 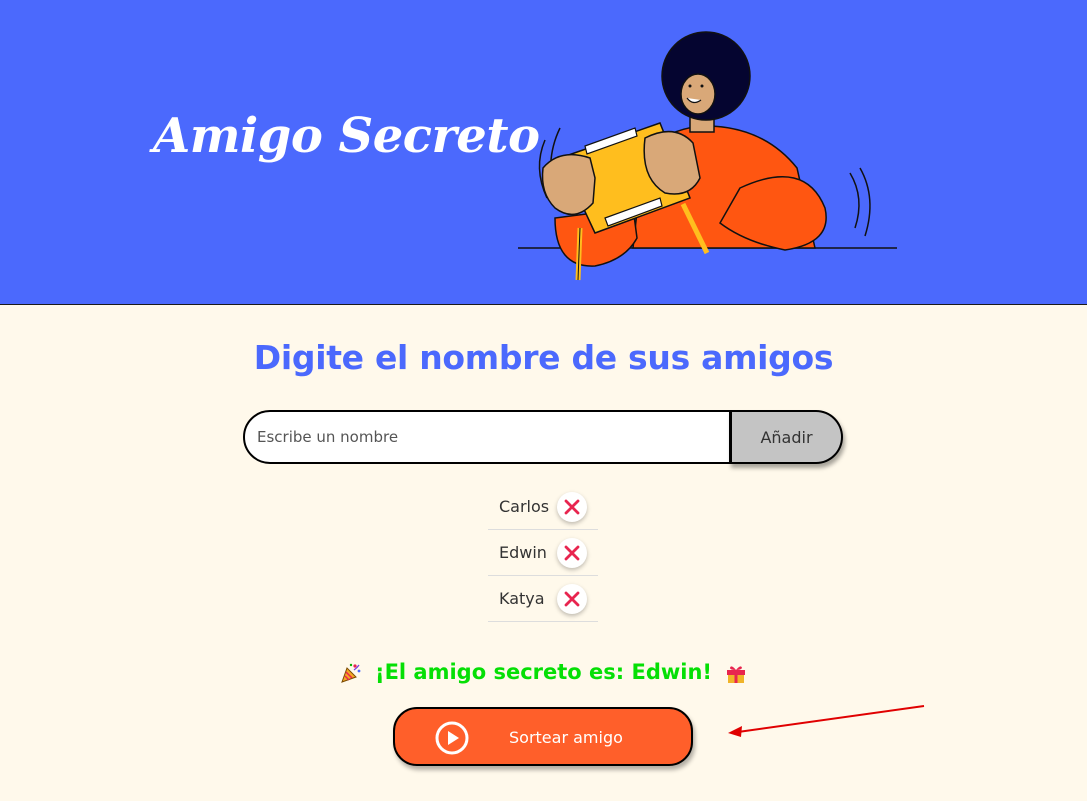 What do you see at coordinates (543, 357) in the screenshot?
I see `section-heading: Digite el nombre de sus amigos` at bounding box center [543, 357].